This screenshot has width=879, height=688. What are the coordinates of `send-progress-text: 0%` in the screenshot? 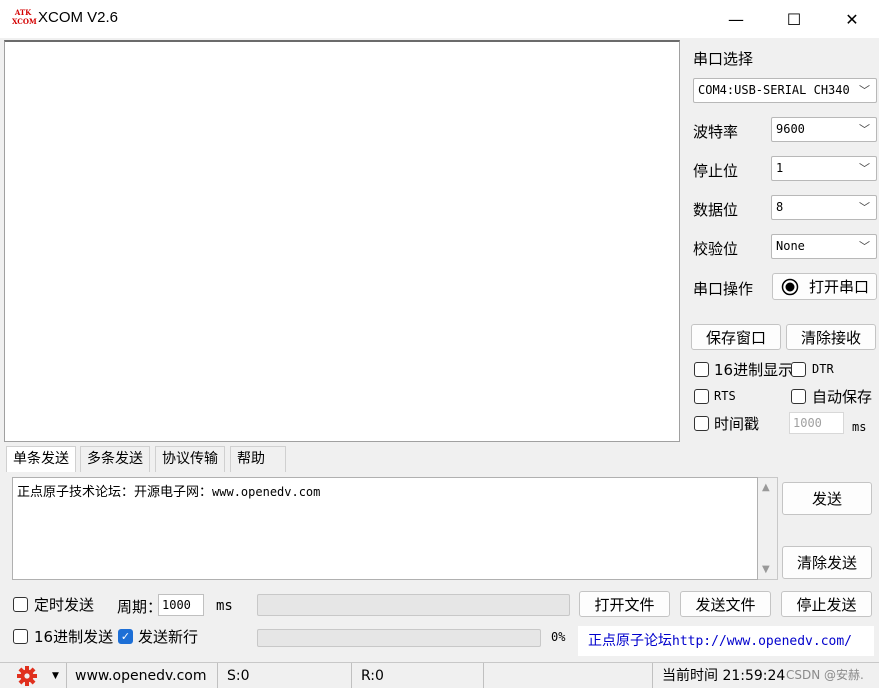 It's located at (558, 637).